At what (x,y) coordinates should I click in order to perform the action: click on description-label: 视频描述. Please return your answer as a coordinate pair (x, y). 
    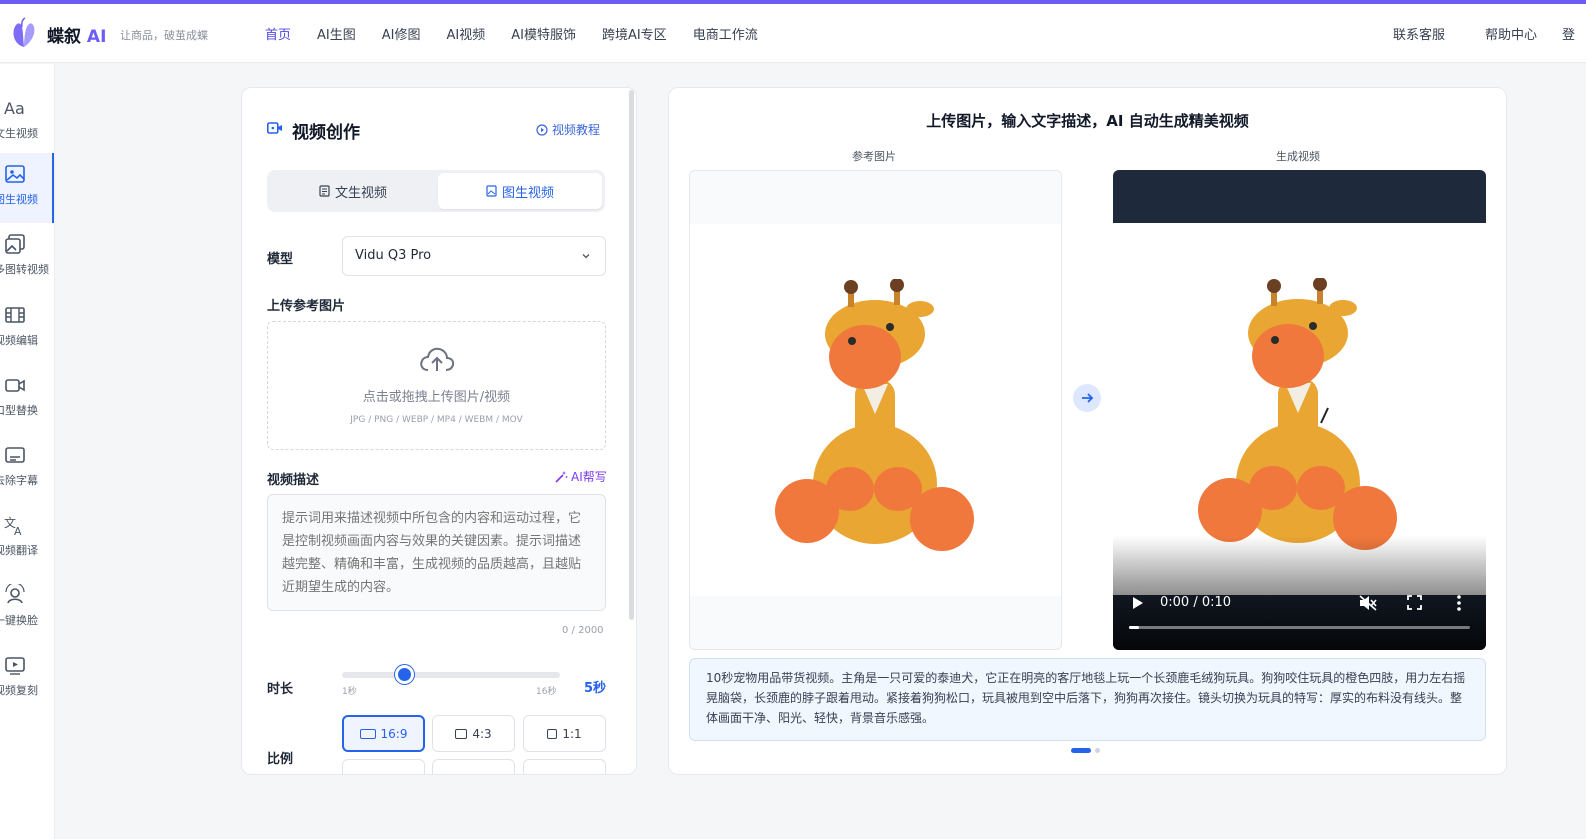
    Looking at the image, I should click on (293, 480).